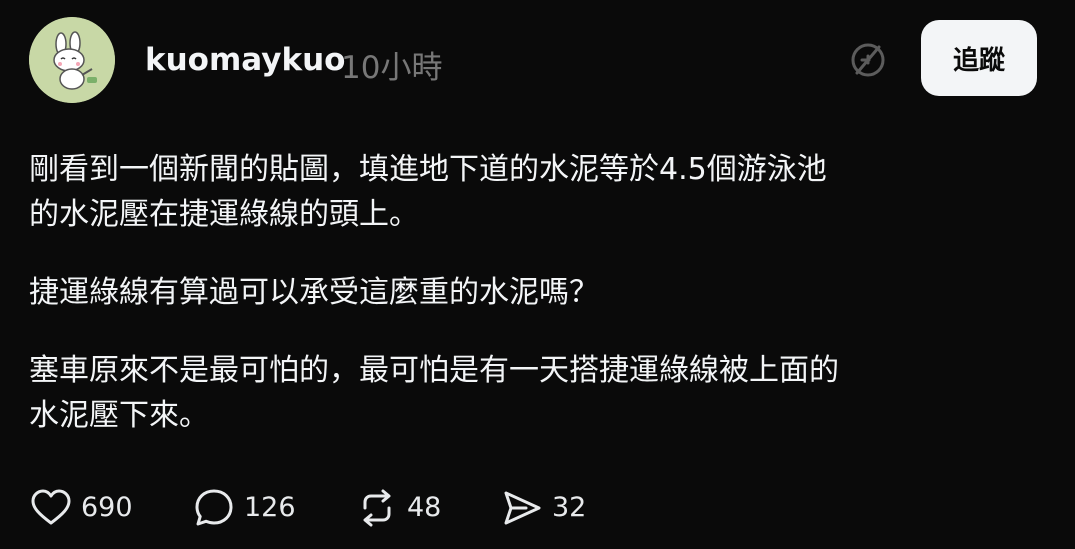  What do you see at coordinates (270, 507) in the screenshot?
I see `reply-count: 126` at bounding box center [270, 507].